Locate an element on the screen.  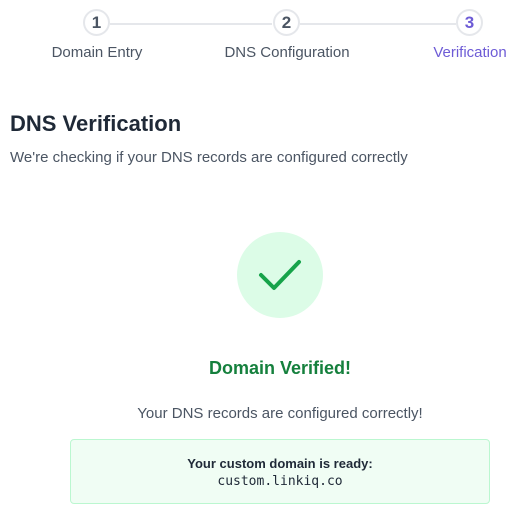
step-3-label: Verification is located at coordinates (470, 52).